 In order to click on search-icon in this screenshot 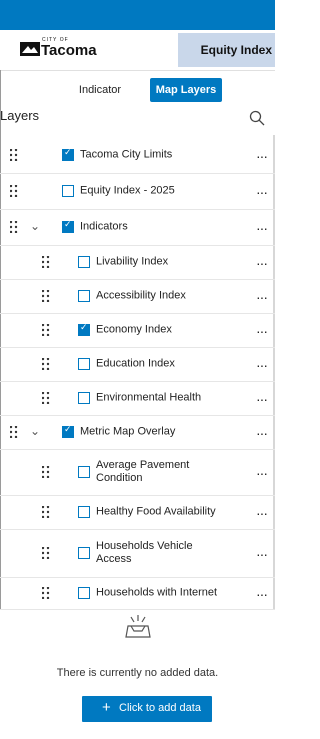, I will do `click(257, 118)`.